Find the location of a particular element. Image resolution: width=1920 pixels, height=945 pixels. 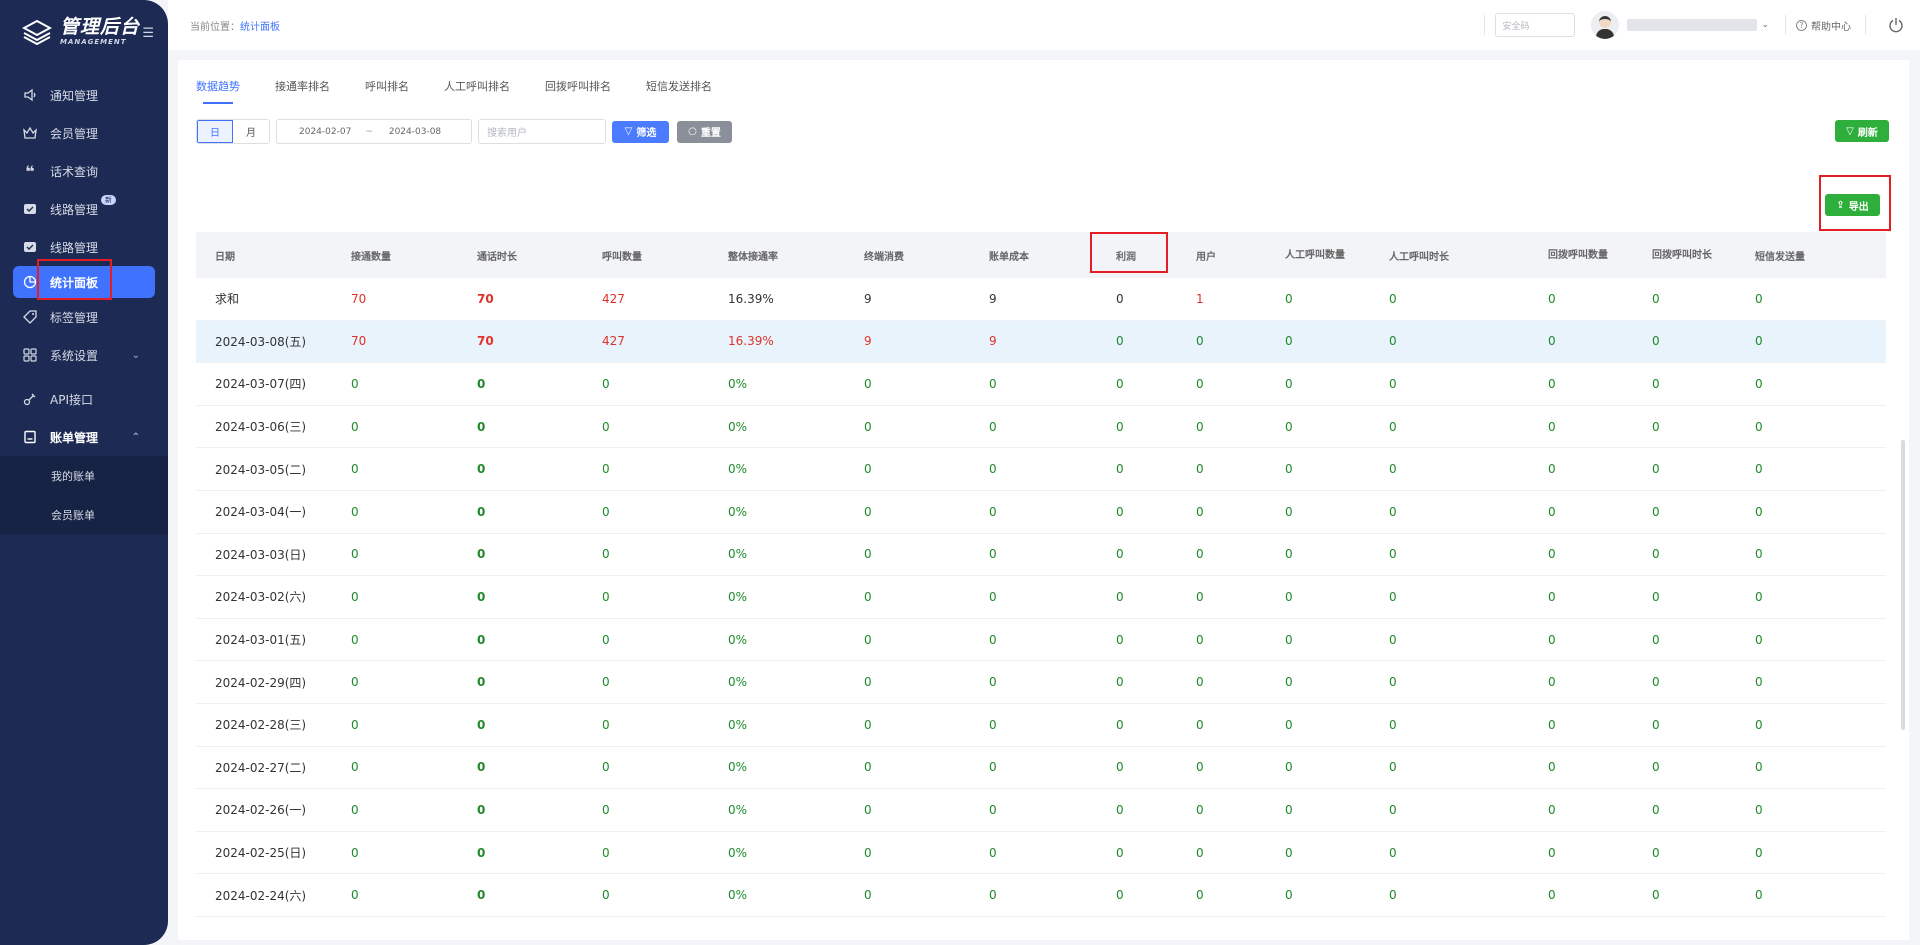

help-center-link: ? 帮助中心 is located at coordinates (1823, 25).